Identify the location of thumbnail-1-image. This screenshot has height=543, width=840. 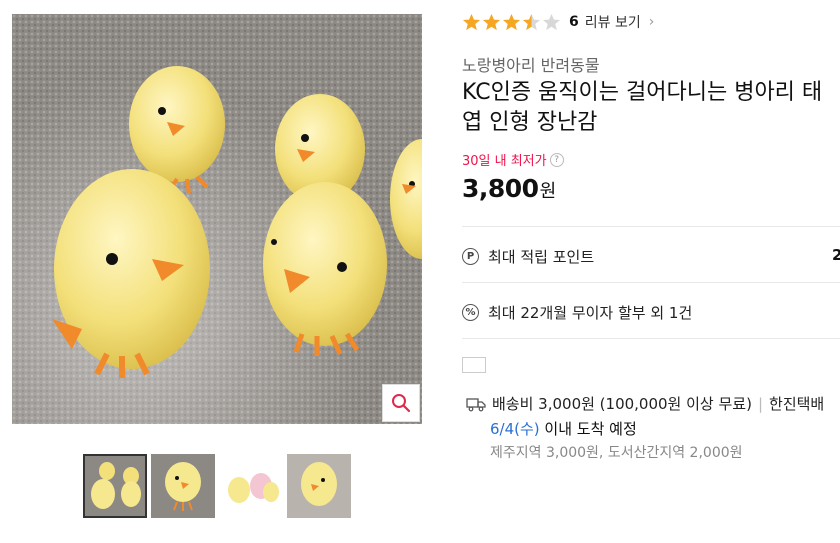
(115, 486).